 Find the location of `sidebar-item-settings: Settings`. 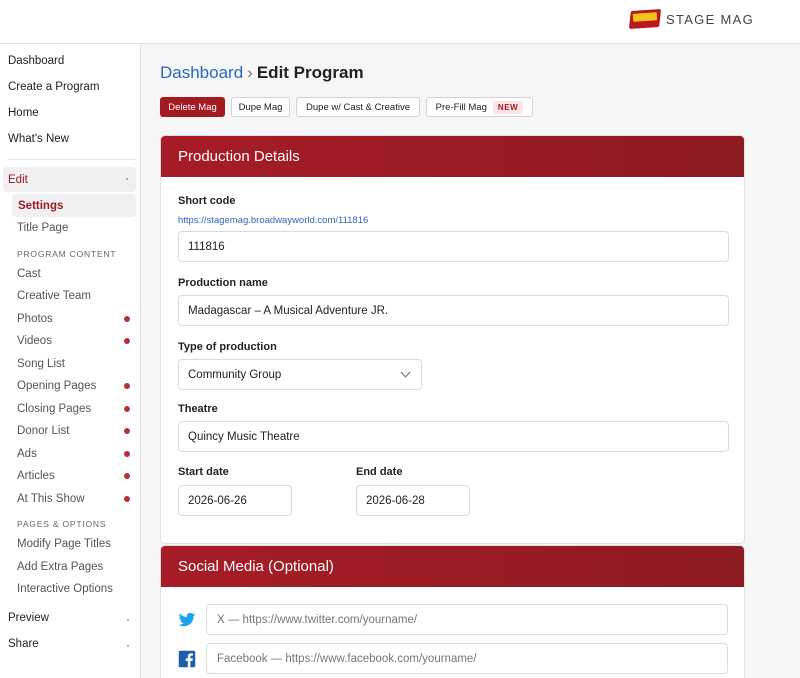

sidebar-item-settings: Settings is located at coordinates (74, 205).